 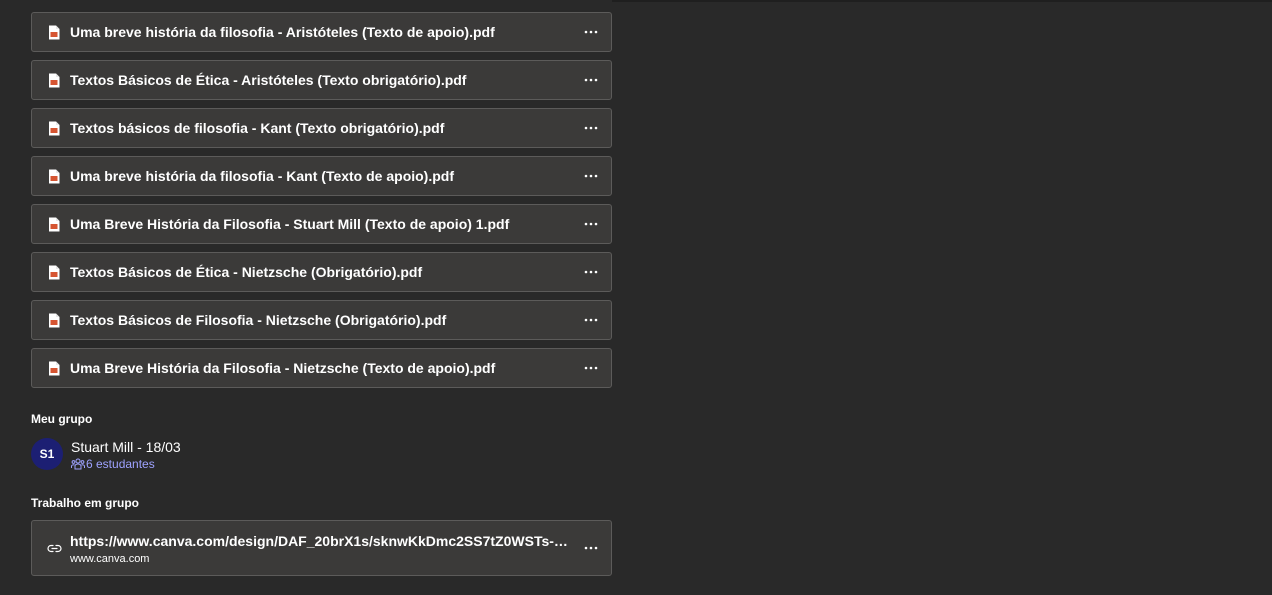 I want to click on group-work-heading: Trabalho em grupo, so click(x=85, y=503).